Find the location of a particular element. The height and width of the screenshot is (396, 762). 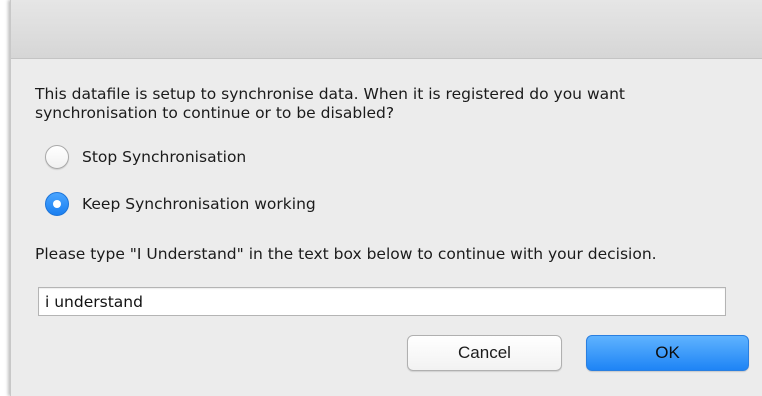

radio-unselected-icon is located at coordinates (57, 157).